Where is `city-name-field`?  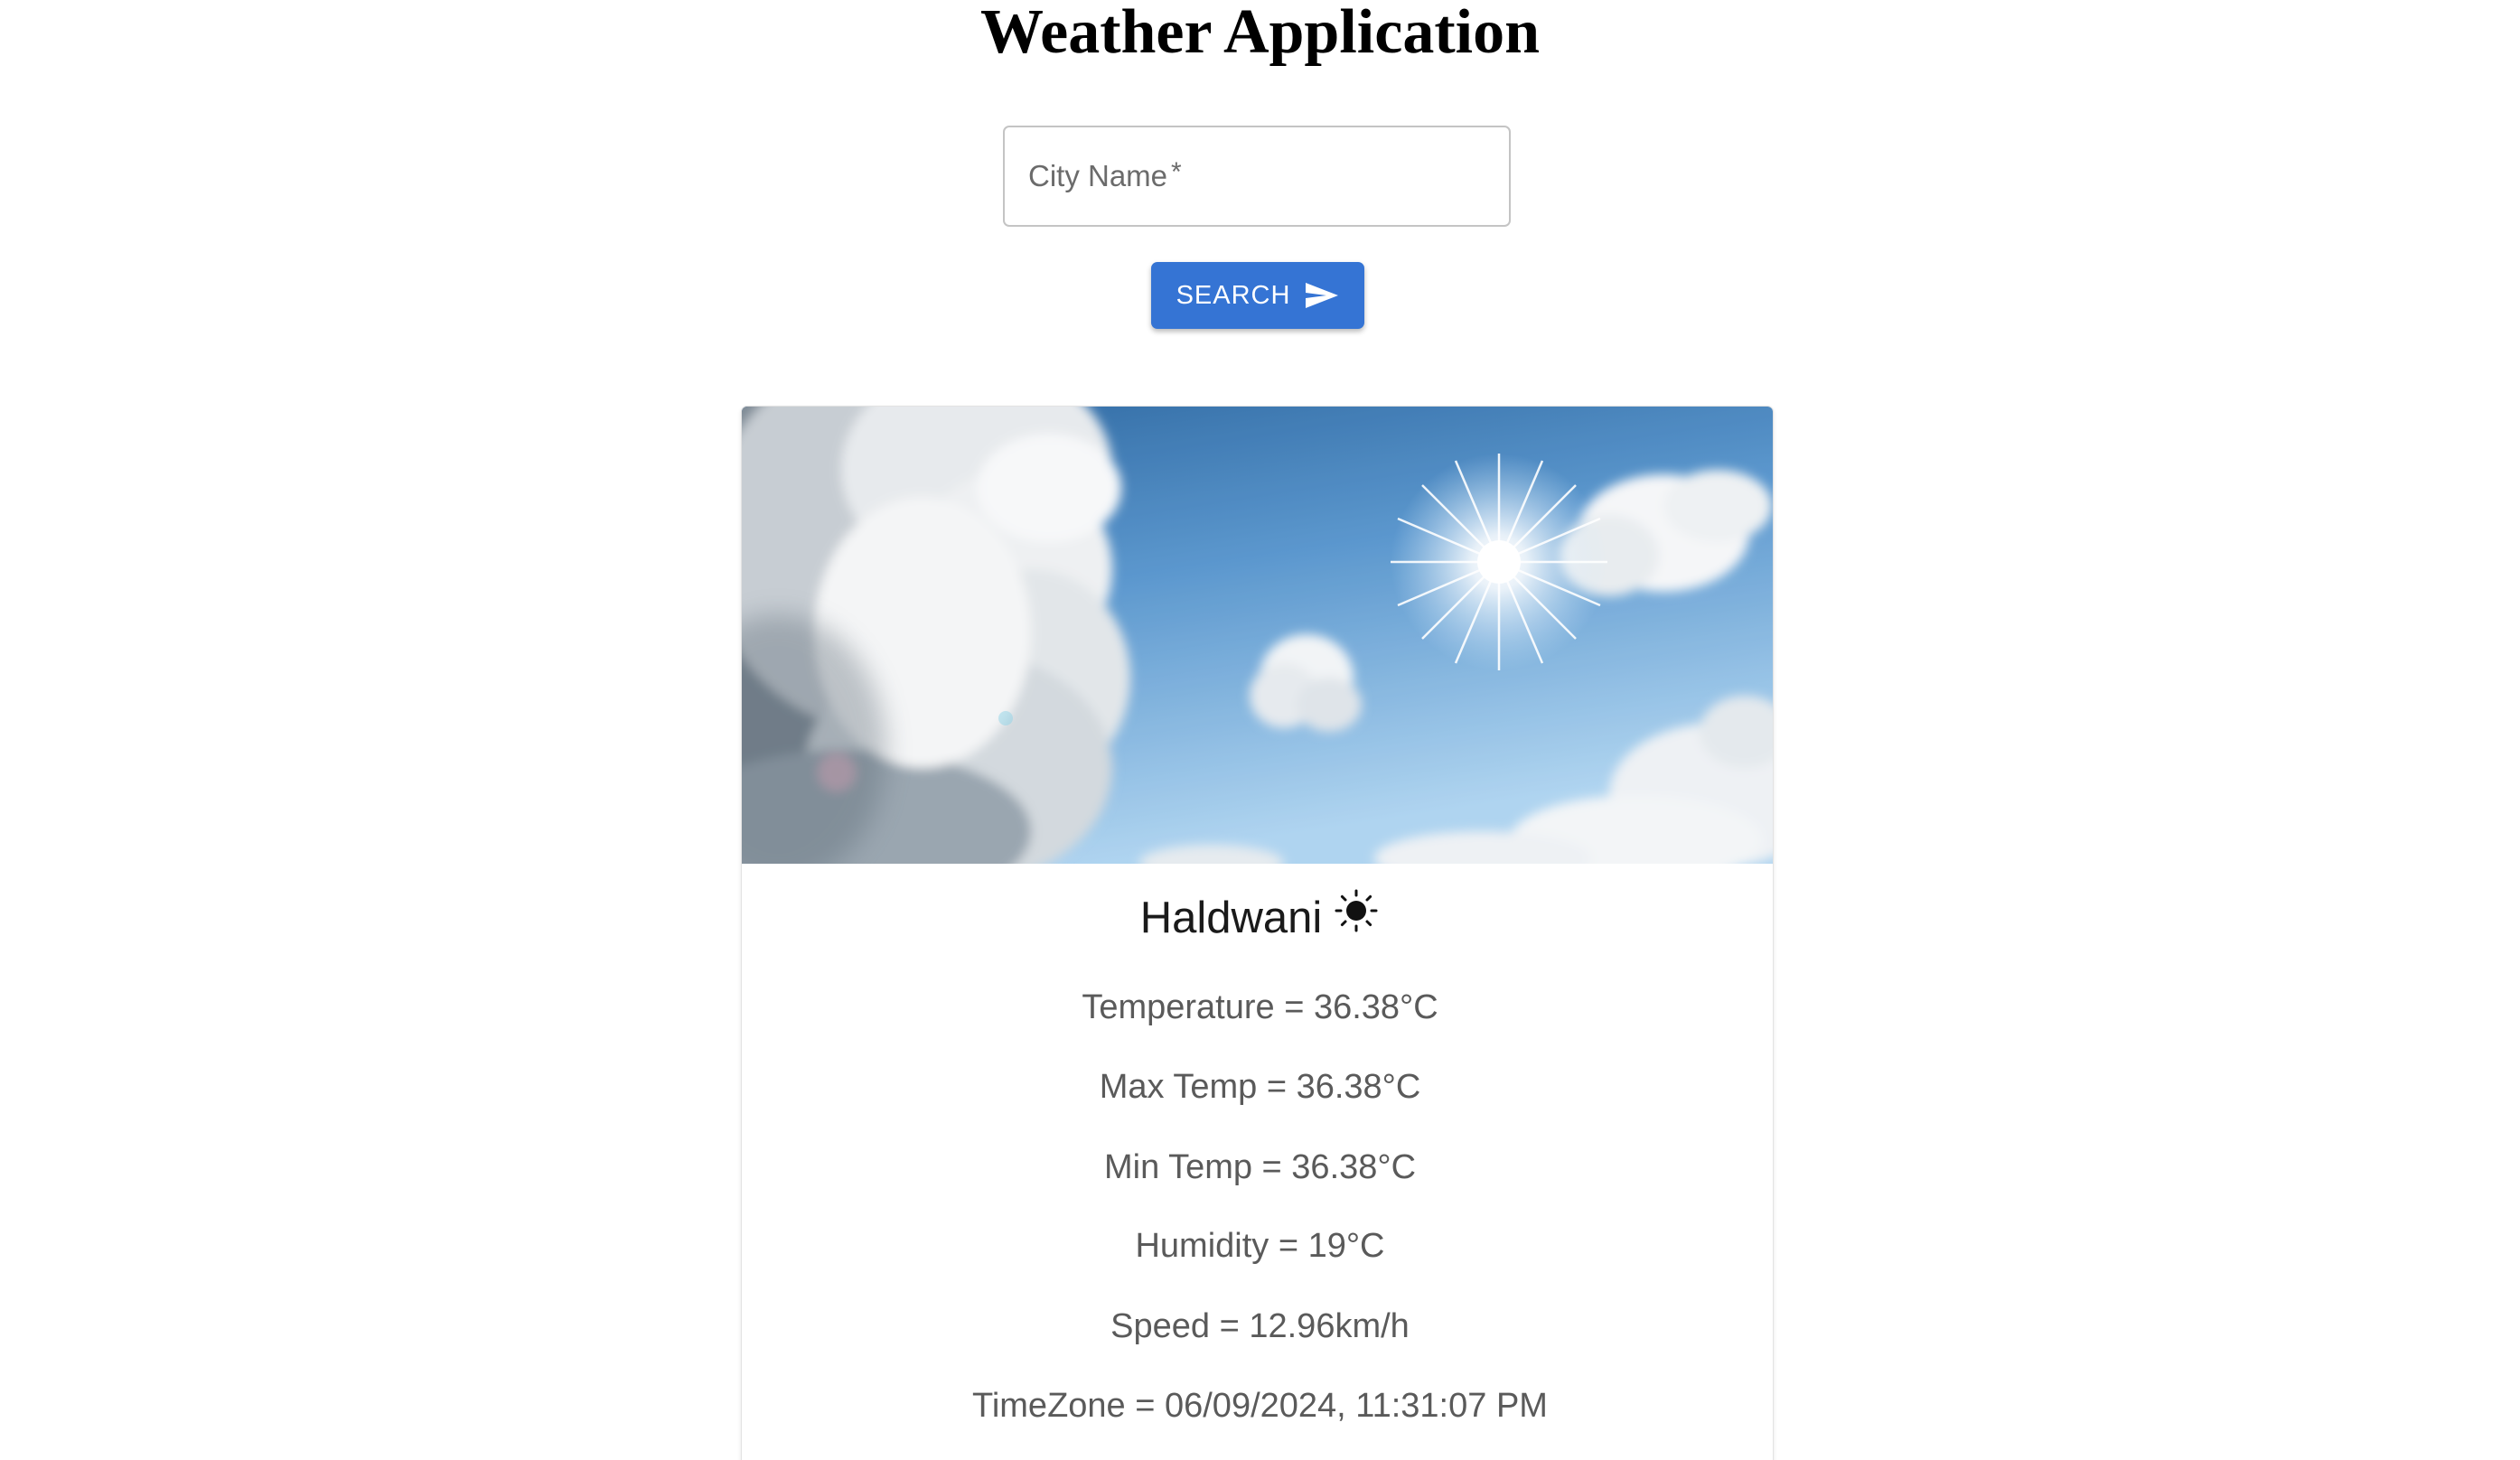 city-name-field is located at coordinates (1257, 176).